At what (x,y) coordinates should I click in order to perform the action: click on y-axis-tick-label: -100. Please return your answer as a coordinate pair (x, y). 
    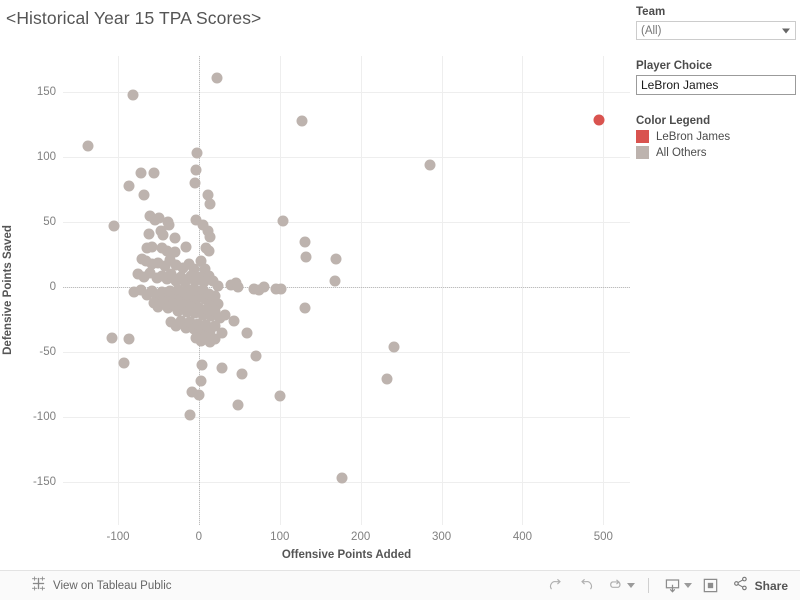
    Looking at the image, I should click on (44, 417).